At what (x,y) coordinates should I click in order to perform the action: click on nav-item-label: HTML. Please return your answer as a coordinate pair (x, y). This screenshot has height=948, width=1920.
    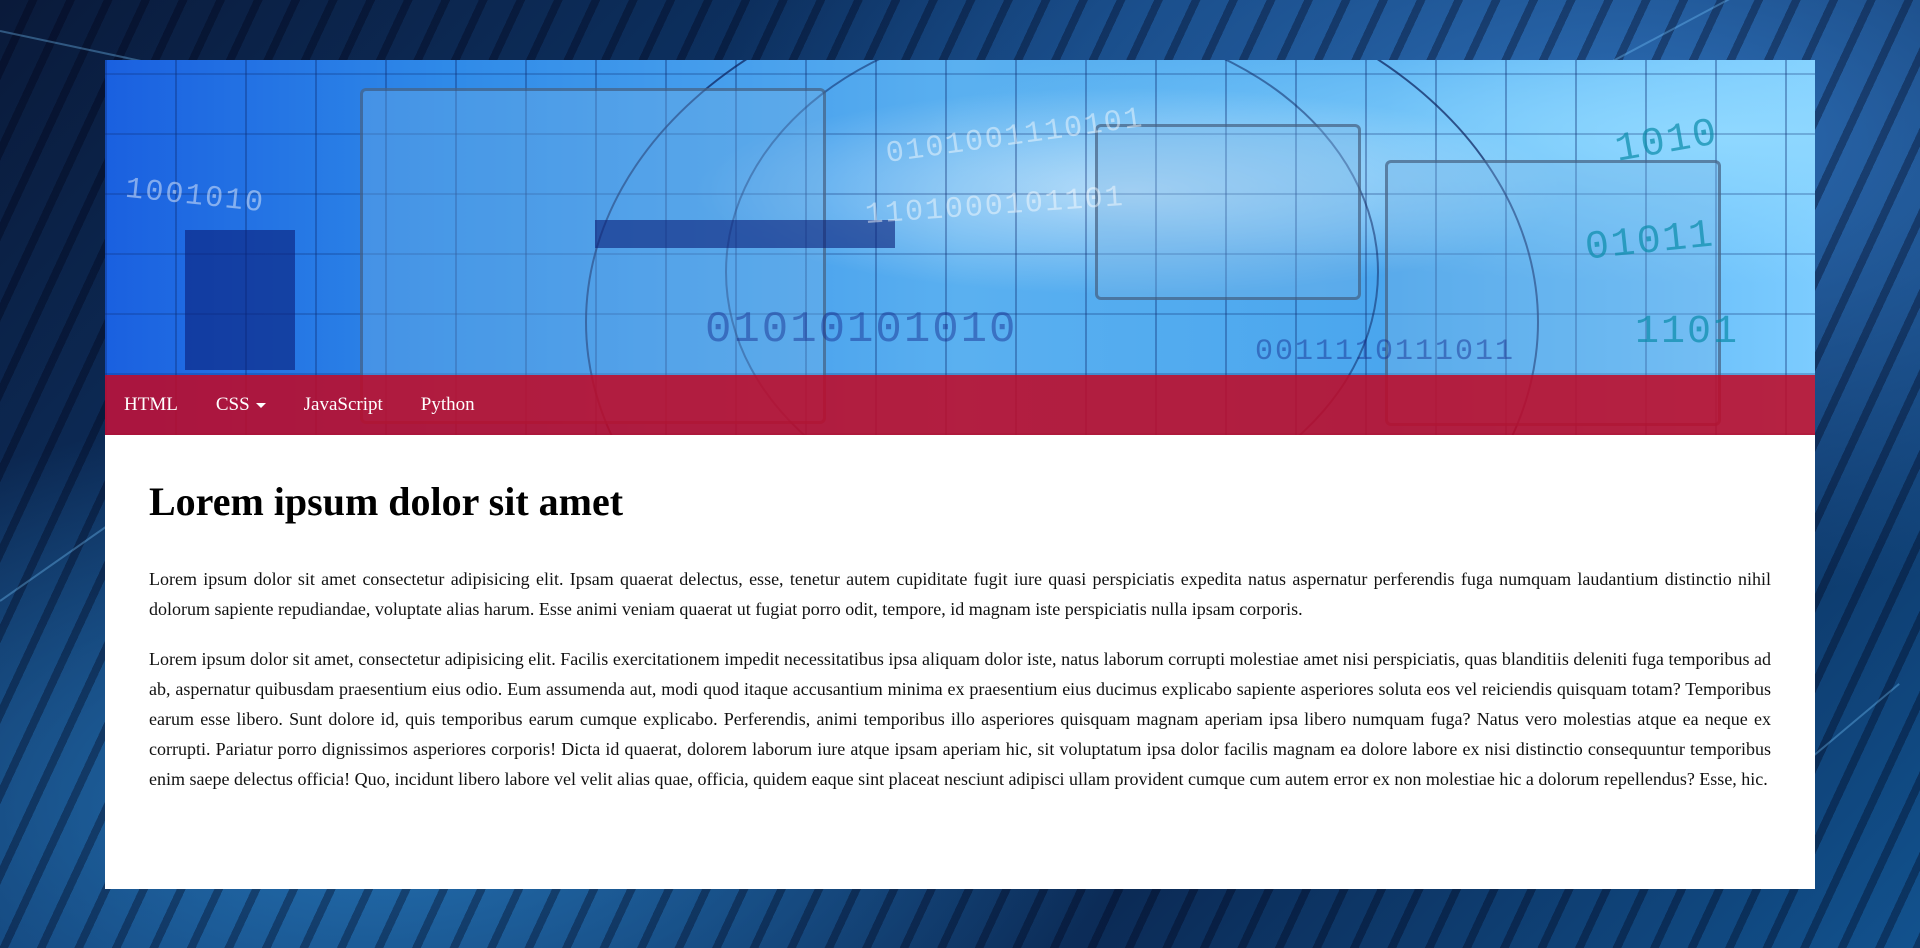
    Looking at the image, I should click on (151, 404).